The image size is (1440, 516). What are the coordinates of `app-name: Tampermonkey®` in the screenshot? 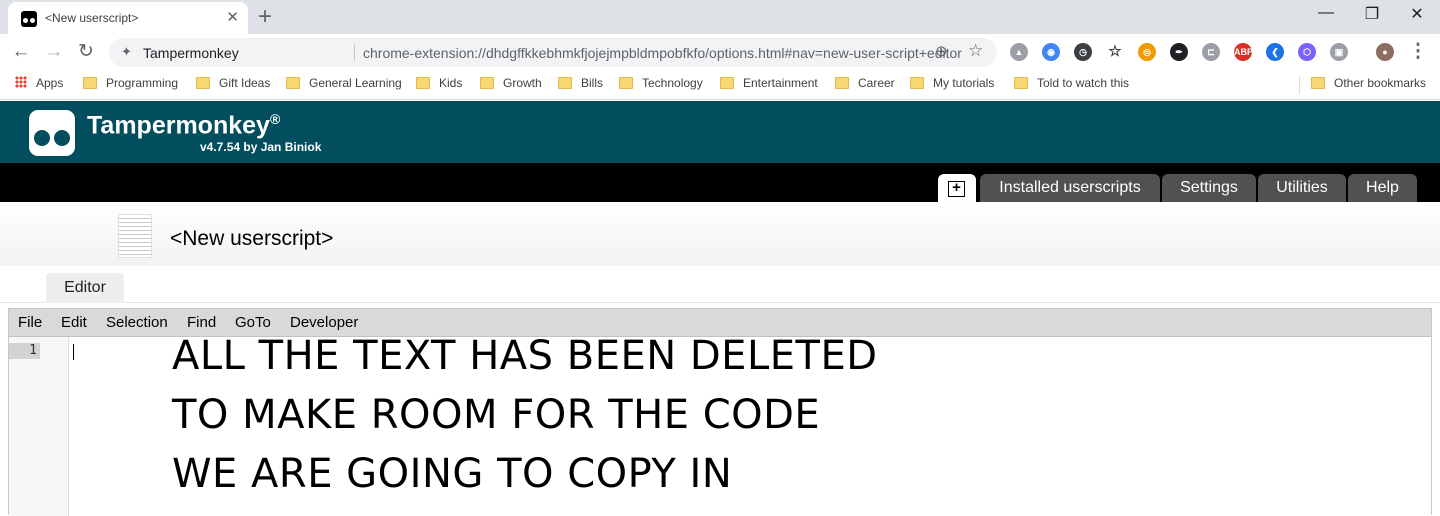 It's located at (183, 125).